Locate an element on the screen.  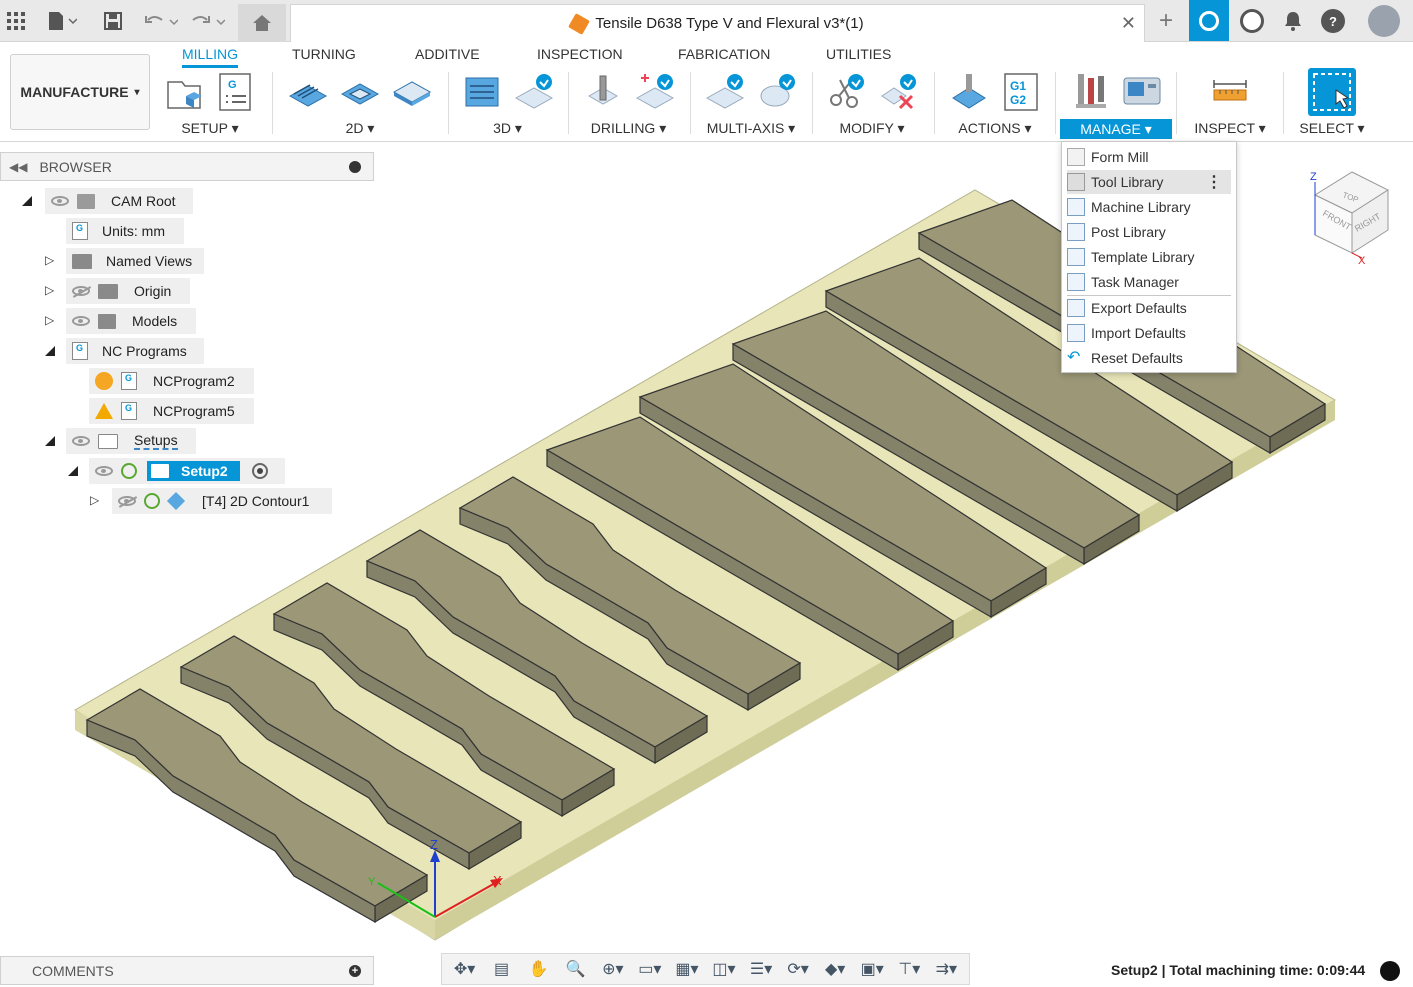
tab-inspection: INSPECTION is located at coordinates (580, 54).